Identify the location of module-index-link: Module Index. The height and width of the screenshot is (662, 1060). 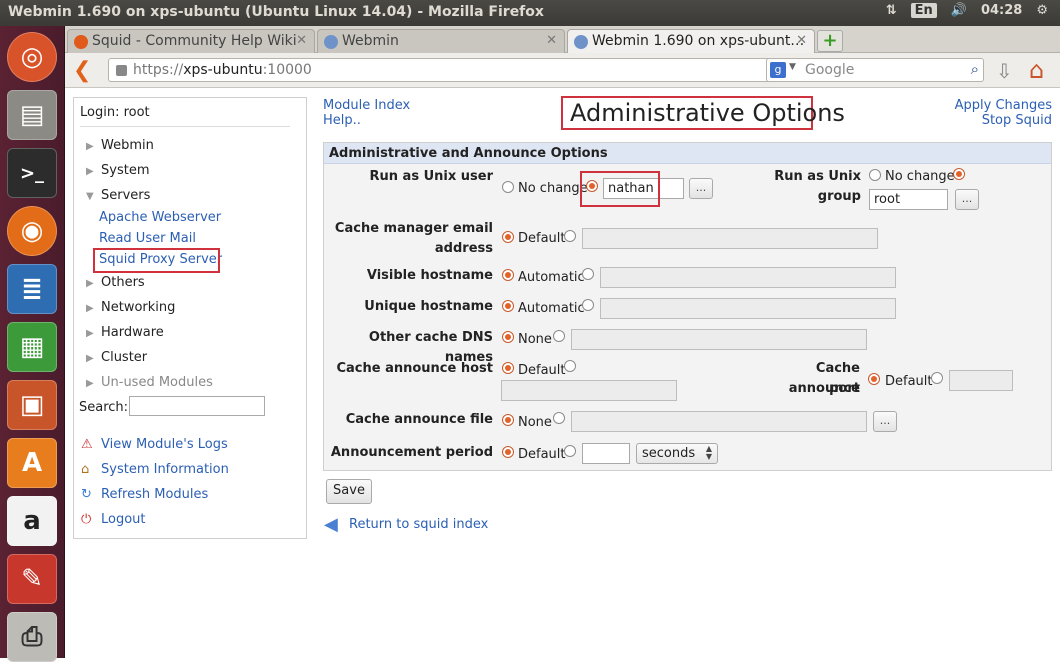
(366, 105).